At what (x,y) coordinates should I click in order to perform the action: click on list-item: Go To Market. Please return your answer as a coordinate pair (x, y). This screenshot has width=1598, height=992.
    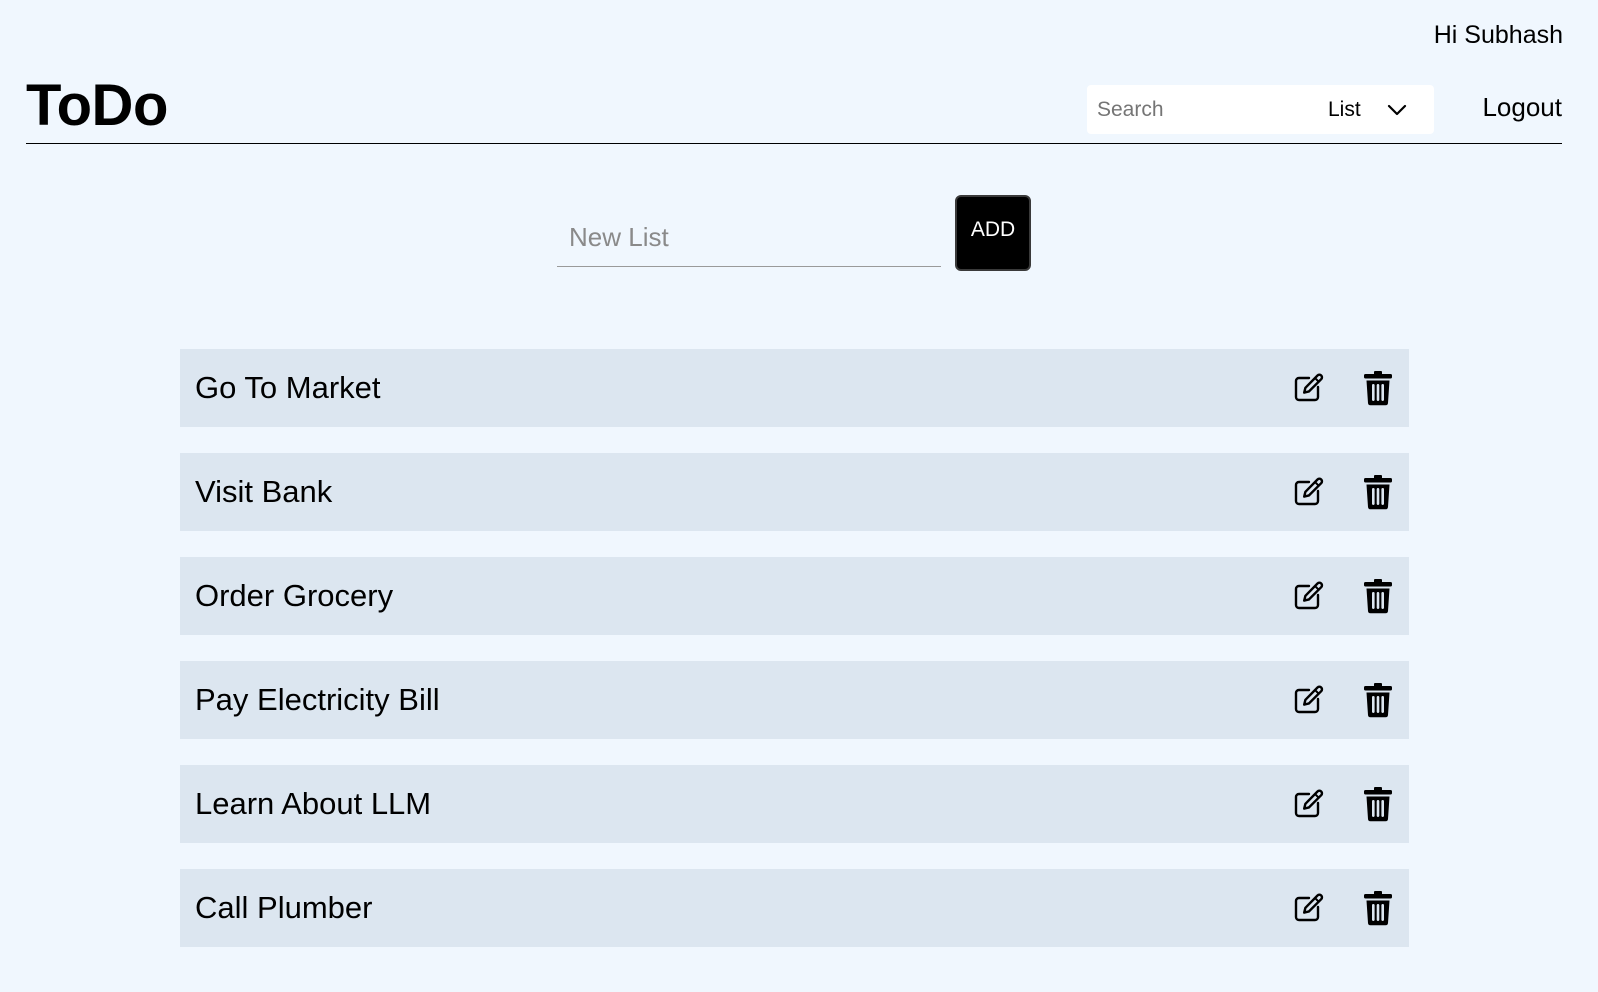
    Looking at the image, I should click on (794, 388).